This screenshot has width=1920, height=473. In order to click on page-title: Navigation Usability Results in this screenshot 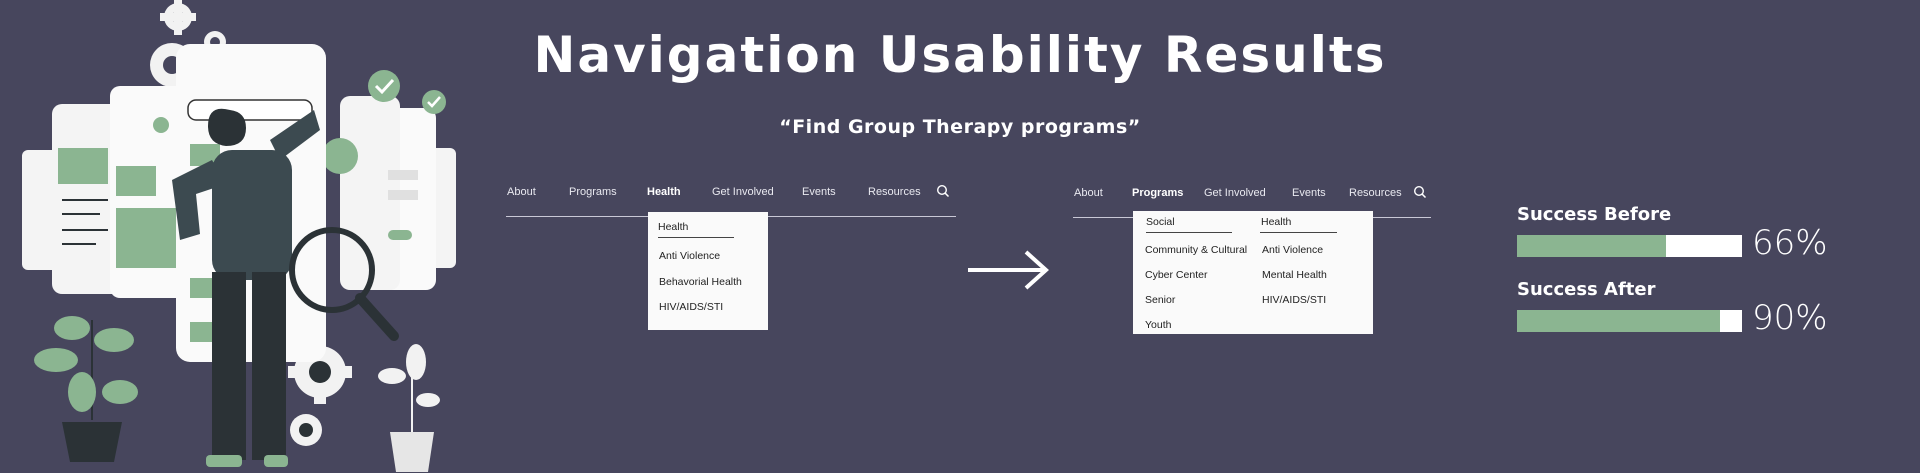, I will do `click(960, 55)`.